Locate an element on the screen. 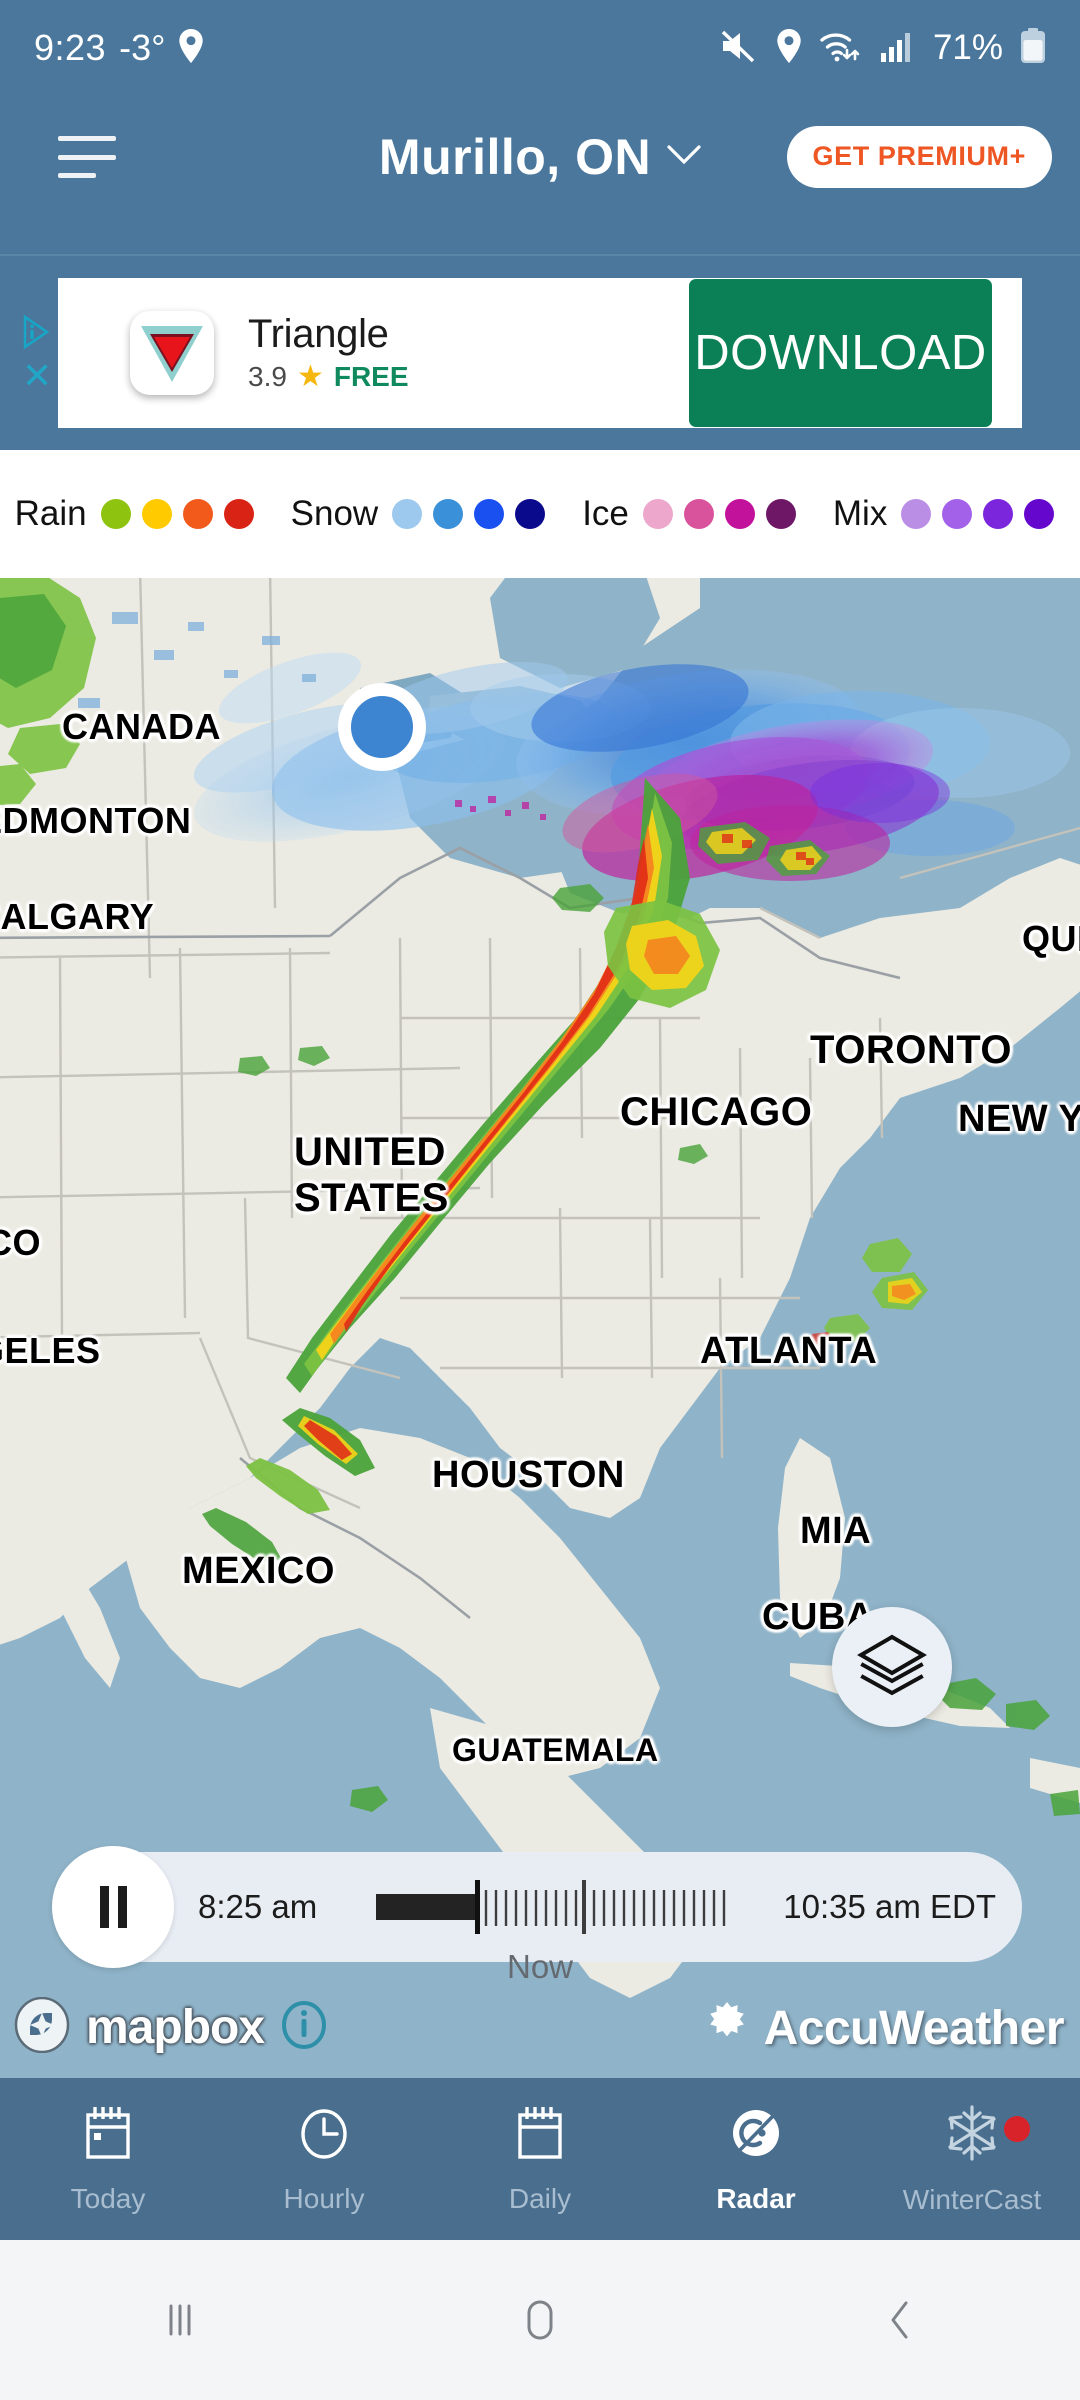  map-place-label: EDMONTON is located at coordinates (96, 820).